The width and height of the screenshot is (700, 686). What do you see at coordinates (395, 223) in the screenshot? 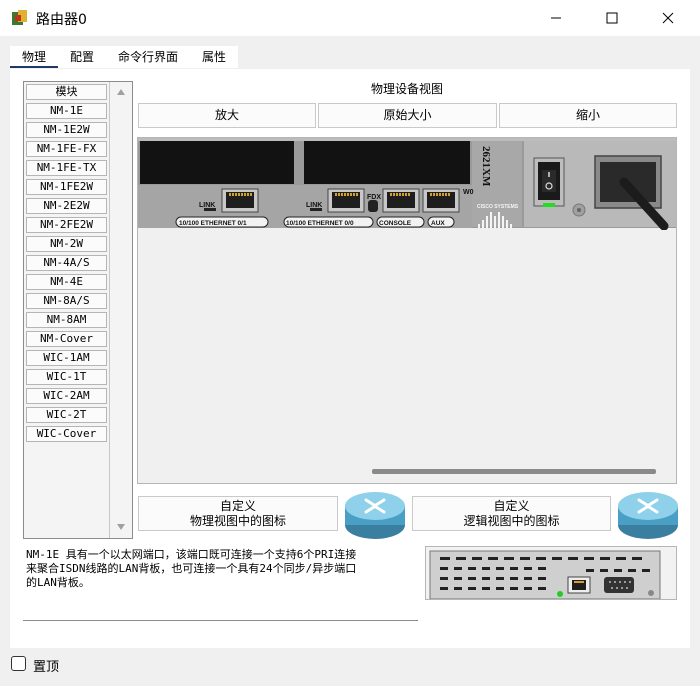
I see `console-label: CONSOLE` at bounding box center [395, 223].